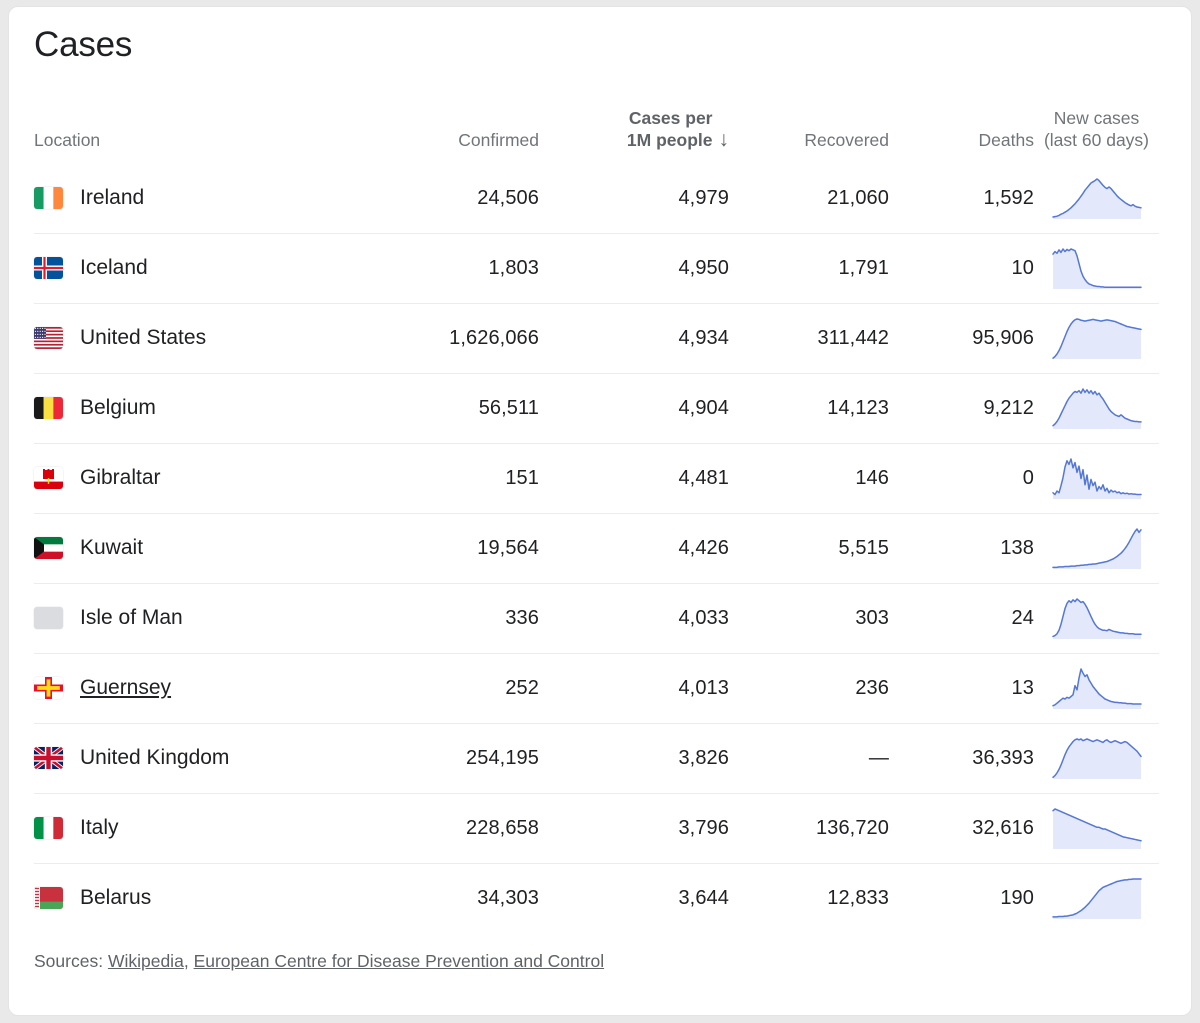 The height and width of the screenshot is (1023, 1200). What do you see at coordinates (669, 129) in the screenshot?
I see `column-header-cases-per-1m-label: Cases per 1M people` at bounding box center [669, 129].